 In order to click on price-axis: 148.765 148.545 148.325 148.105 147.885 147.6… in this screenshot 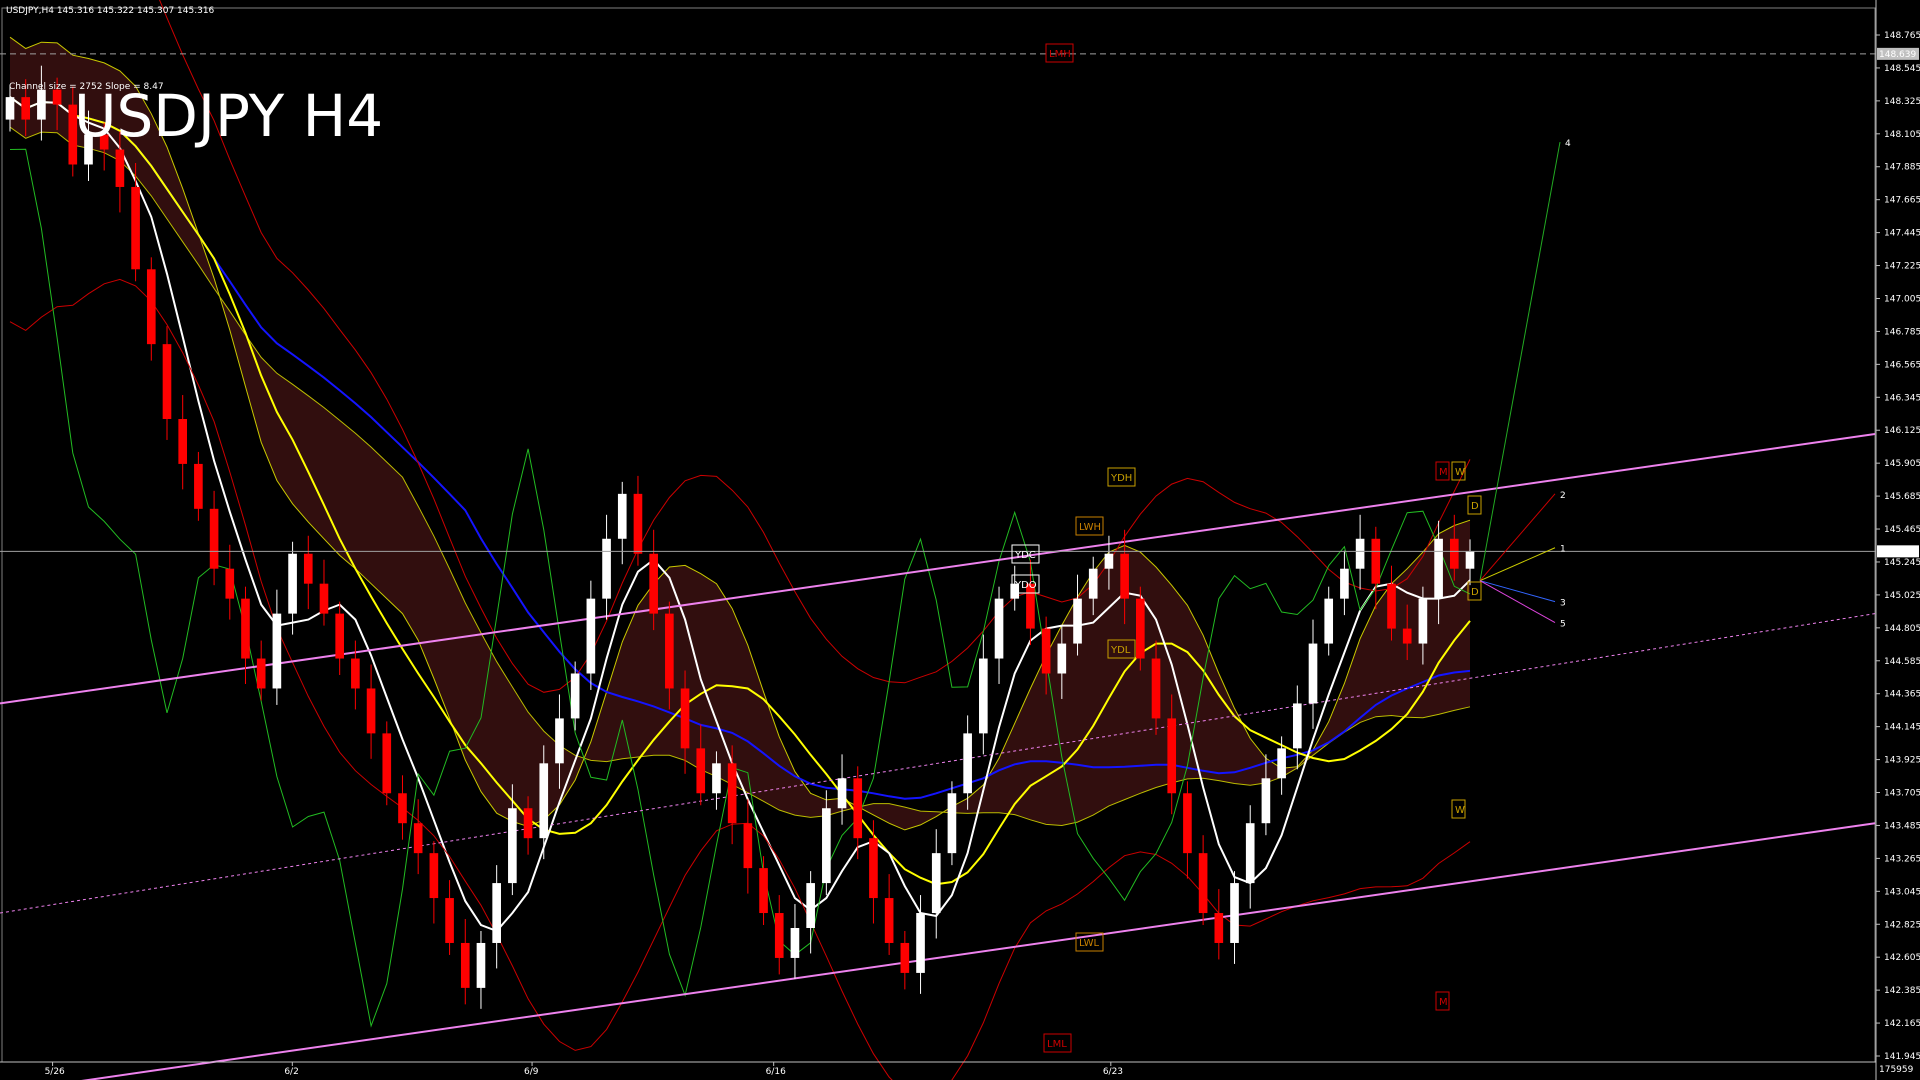, I will do `click(1897, 540)`.